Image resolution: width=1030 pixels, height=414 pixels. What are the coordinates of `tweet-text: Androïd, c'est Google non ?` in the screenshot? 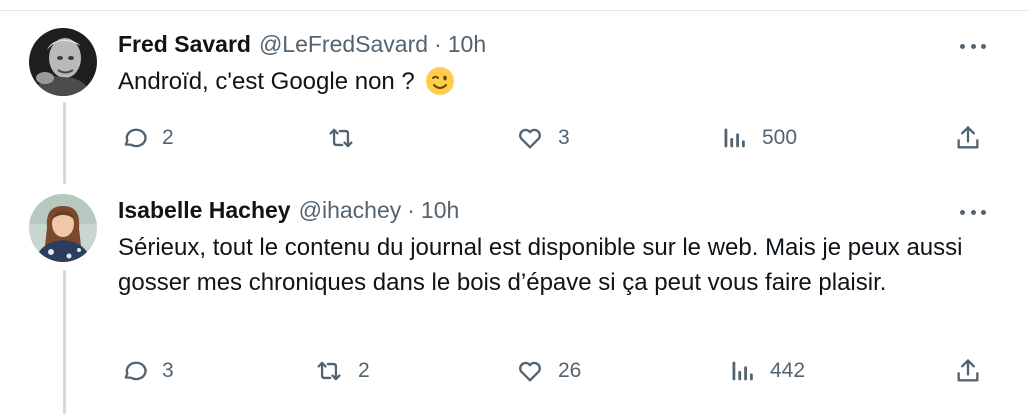 It's located at (563, 81).